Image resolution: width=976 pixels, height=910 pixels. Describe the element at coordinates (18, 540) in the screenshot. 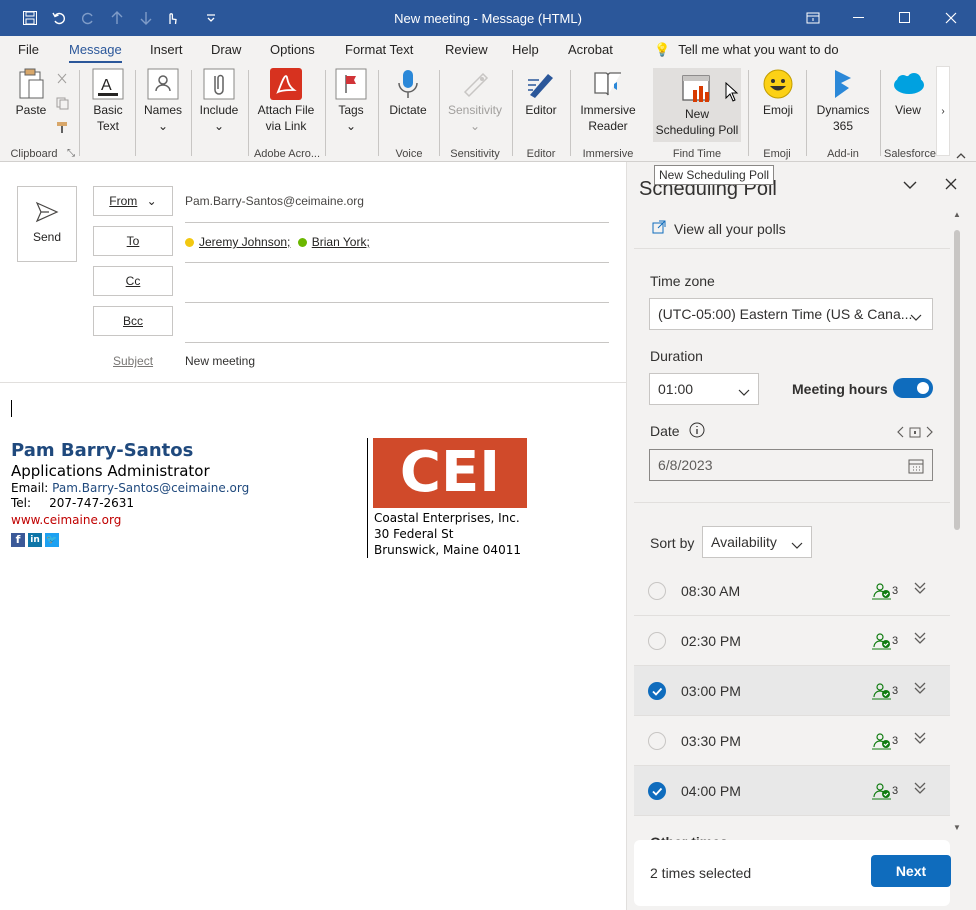

I see `facebook-icon: f` at that location.